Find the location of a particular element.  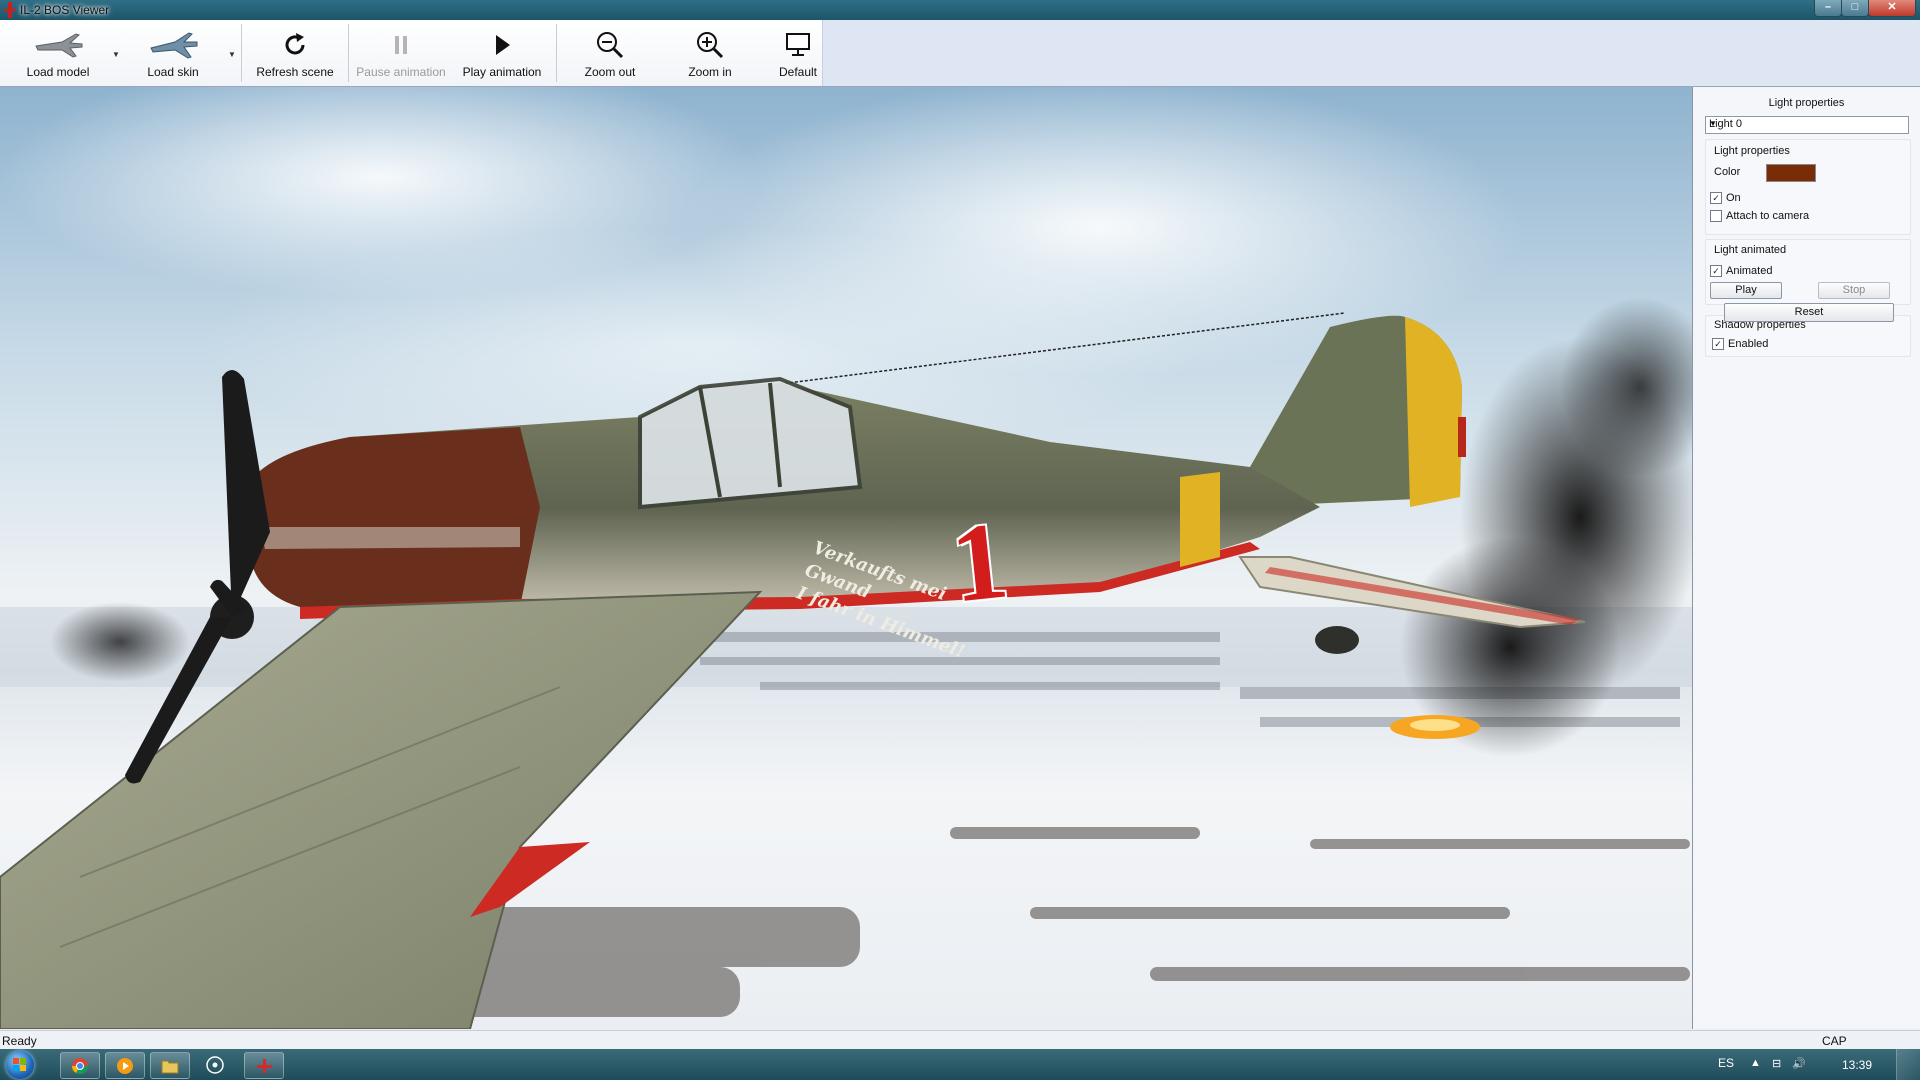

play-icon is located at coordinates (503, 45).